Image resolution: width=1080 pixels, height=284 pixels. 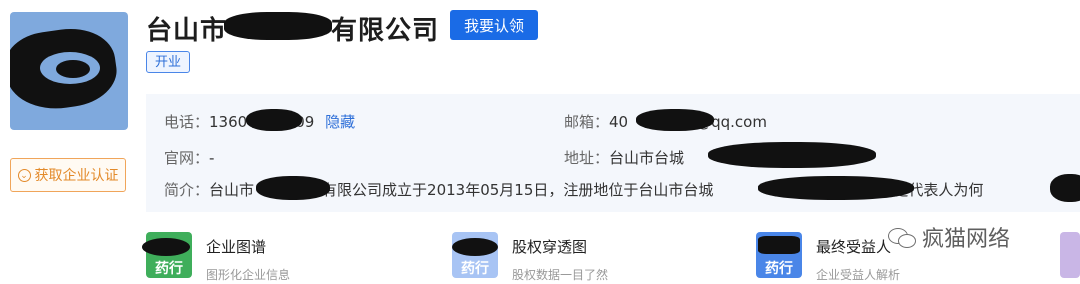 I want to click on hide-phone-link: 隐藏, so click(x=340, y=122).